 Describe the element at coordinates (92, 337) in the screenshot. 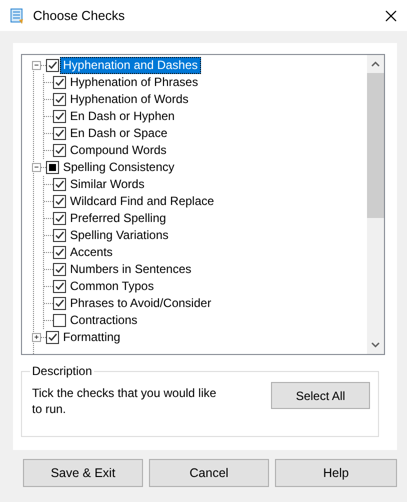

I see `tree-item: Formatting` at that location.